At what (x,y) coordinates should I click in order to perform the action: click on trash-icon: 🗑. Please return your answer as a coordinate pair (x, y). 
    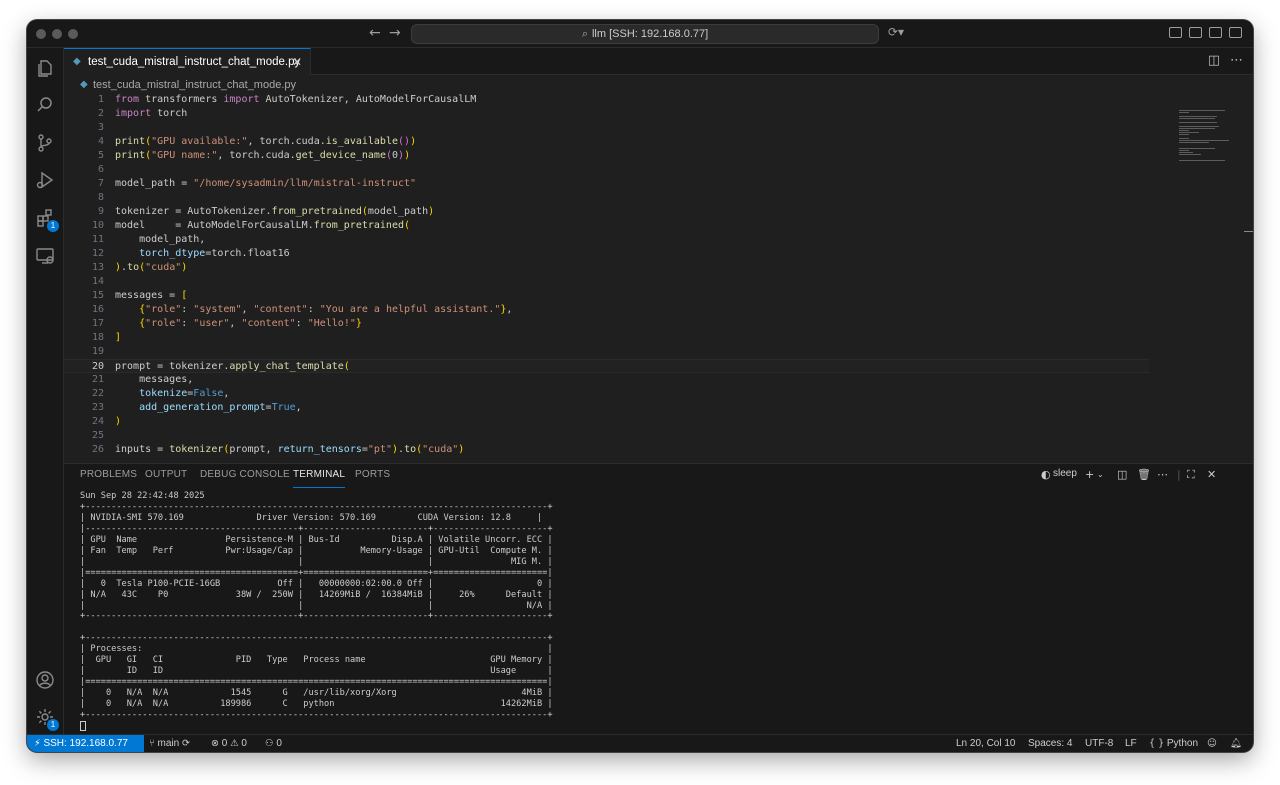
    Looking at the image, I should click on (1144, 474).